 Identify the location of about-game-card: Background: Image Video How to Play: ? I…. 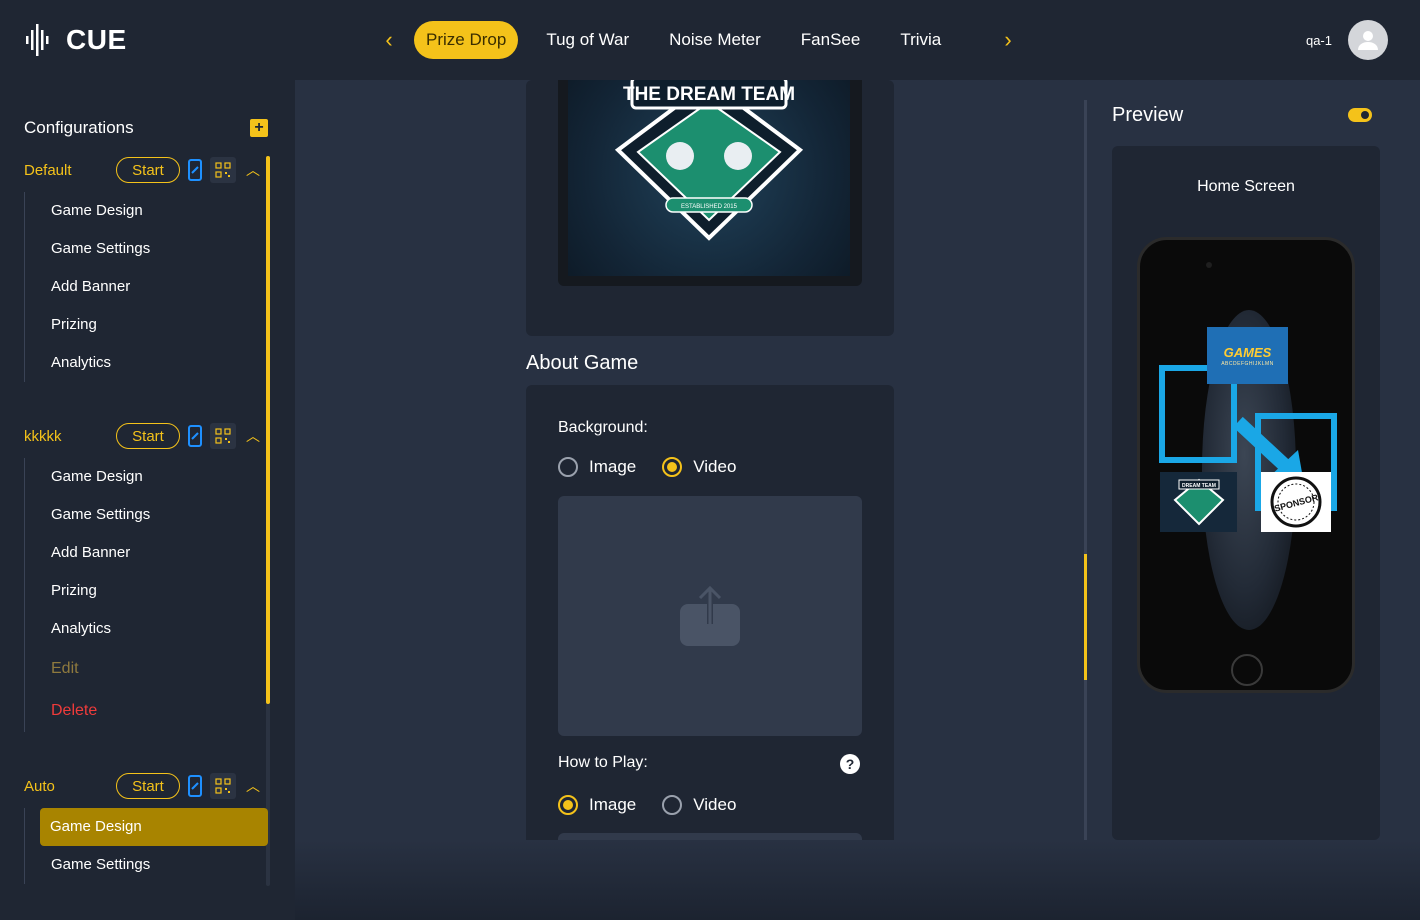
(710, 612).